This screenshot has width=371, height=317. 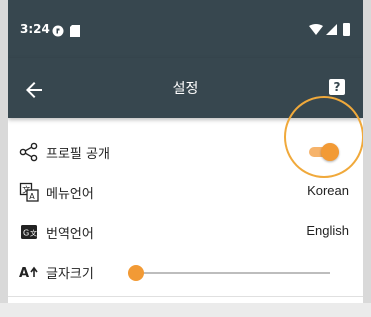 I want to click on profile-visibility-label: 프로필 공개, so click(x=78, y=154).